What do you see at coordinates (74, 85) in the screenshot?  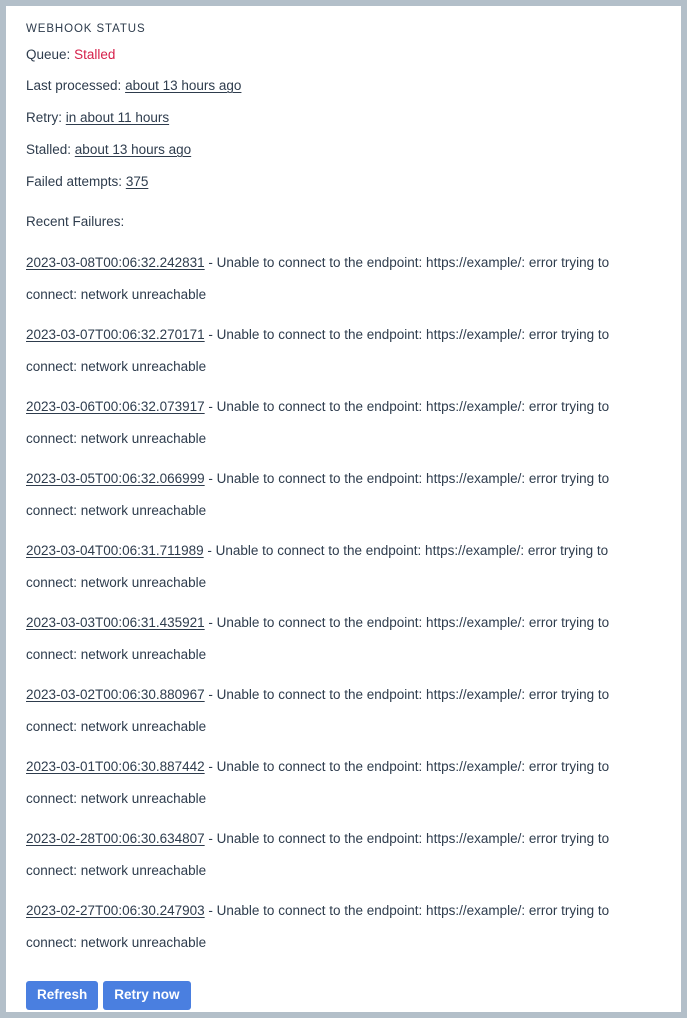 I see `last-processed-label: Last processed:` at bounding box center [74, 85].